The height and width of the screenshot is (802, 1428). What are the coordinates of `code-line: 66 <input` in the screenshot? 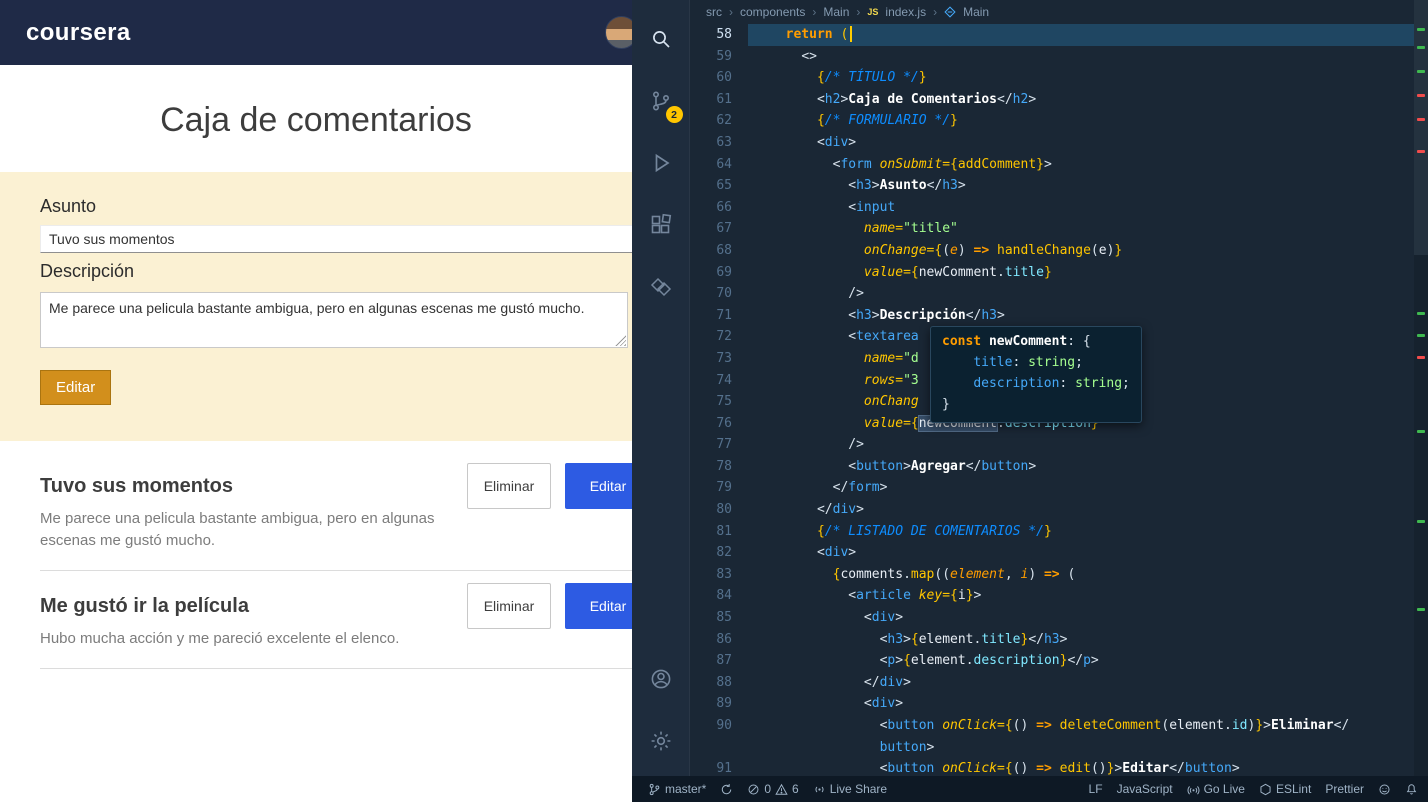 It's located at (1052, 208).